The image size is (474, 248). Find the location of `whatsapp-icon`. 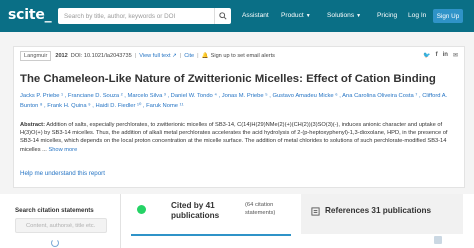

whatsapp-icon is located at coordinates (141, 209).